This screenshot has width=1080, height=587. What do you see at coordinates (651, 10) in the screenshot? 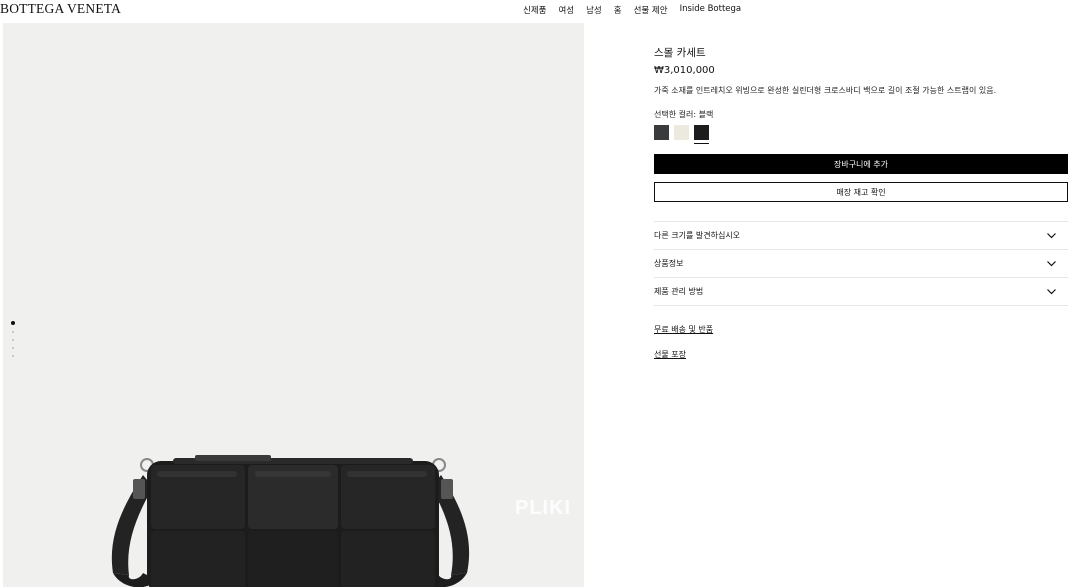
I see `nav-item-gifts: 선물 제안` at bounding box center [651, 10].